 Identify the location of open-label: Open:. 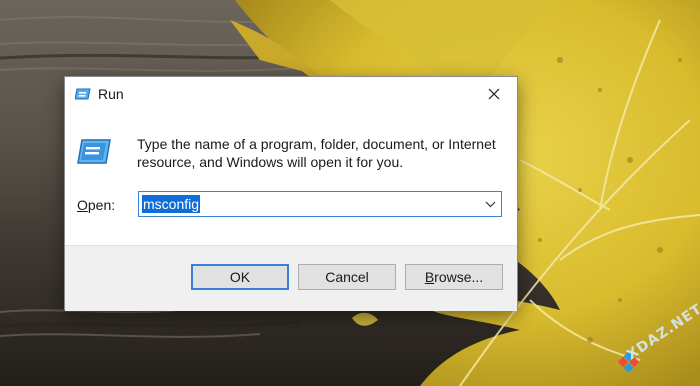
(96, 205).